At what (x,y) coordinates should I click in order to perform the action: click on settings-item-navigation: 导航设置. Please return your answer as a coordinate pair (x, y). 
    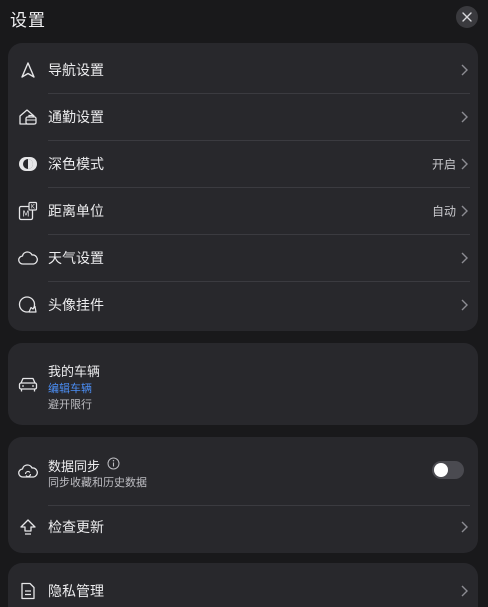
    Looking at the image, I should click on (243, 69).